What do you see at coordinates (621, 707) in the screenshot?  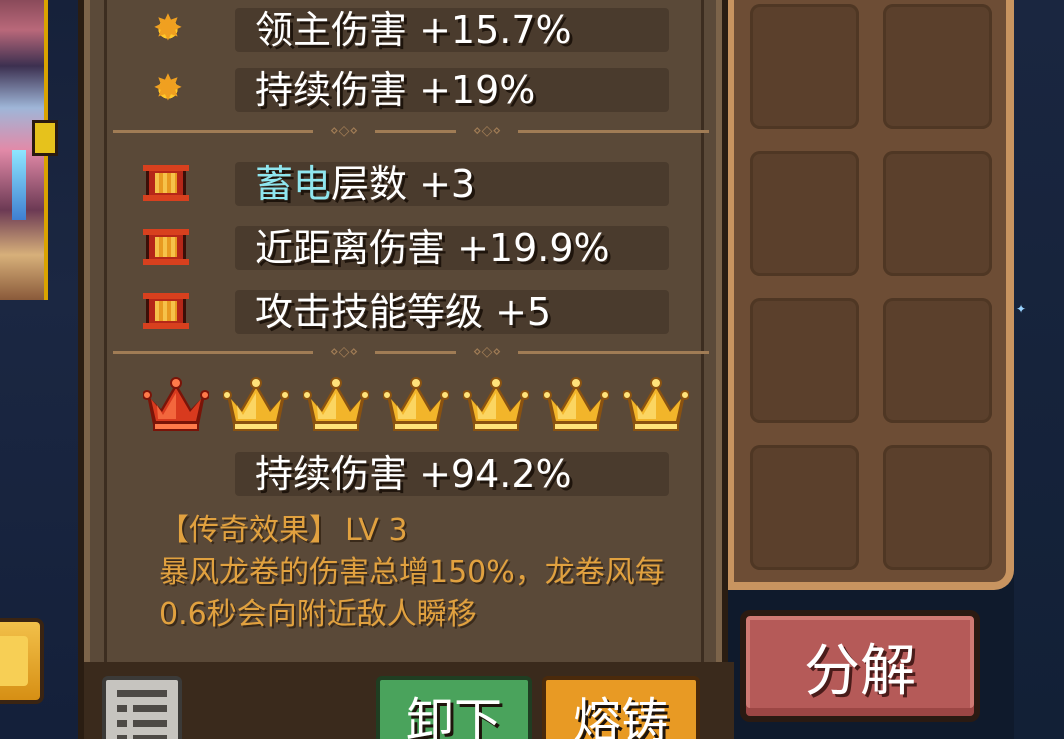 I see `forge-button: 熔铸` at bounding box center [621, 707].